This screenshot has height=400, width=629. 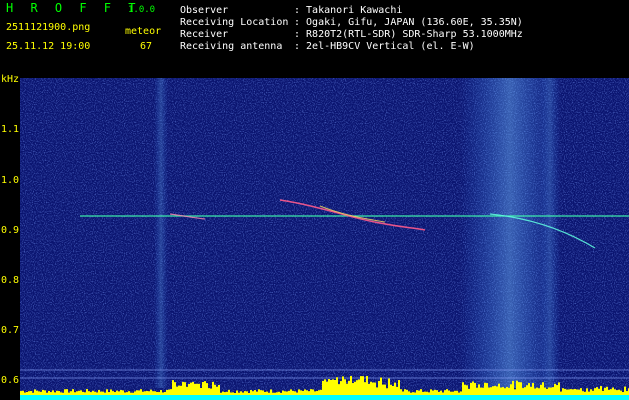 I want to click on image-filename: 2511121900.png, so click(x=48, y=27).